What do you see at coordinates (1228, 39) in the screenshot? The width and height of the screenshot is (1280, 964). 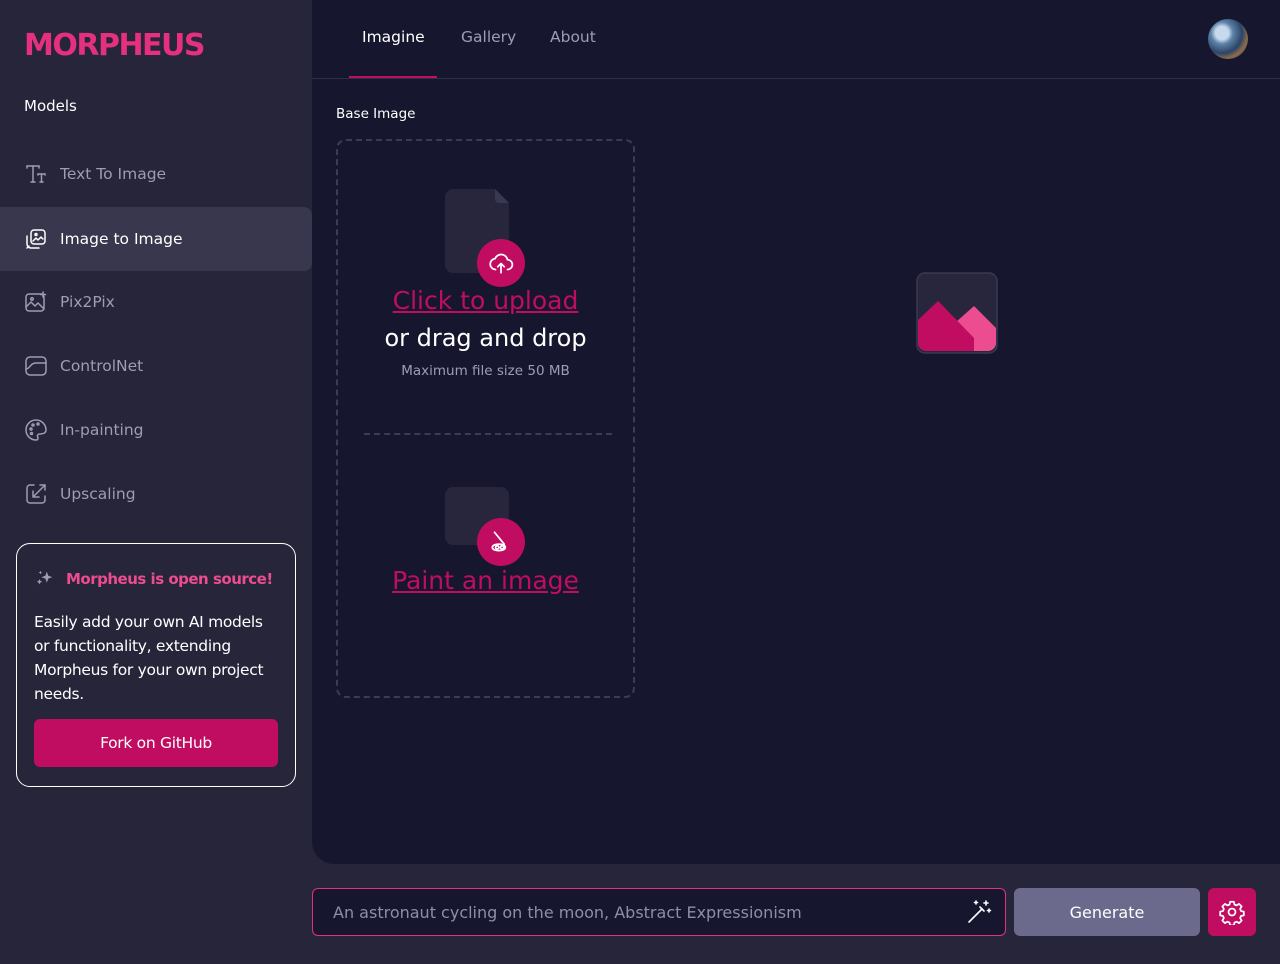 I see `user-avatar` at bounding box center [1228, 39].